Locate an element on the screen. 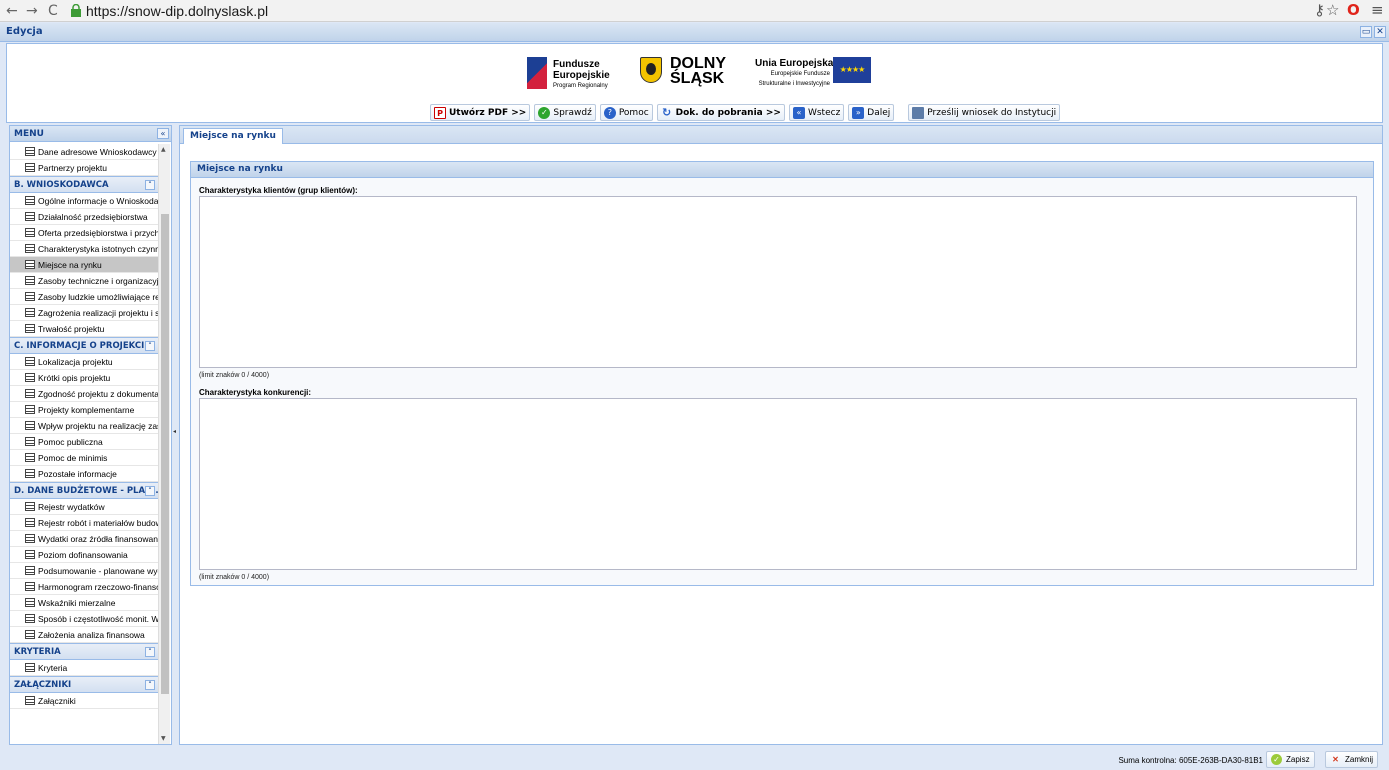 Image resolution: width=1389 pixels, height=770 pixels. sidebar-item: Wydatki oraz źródła finansowania is located at coordinates (84, 539).